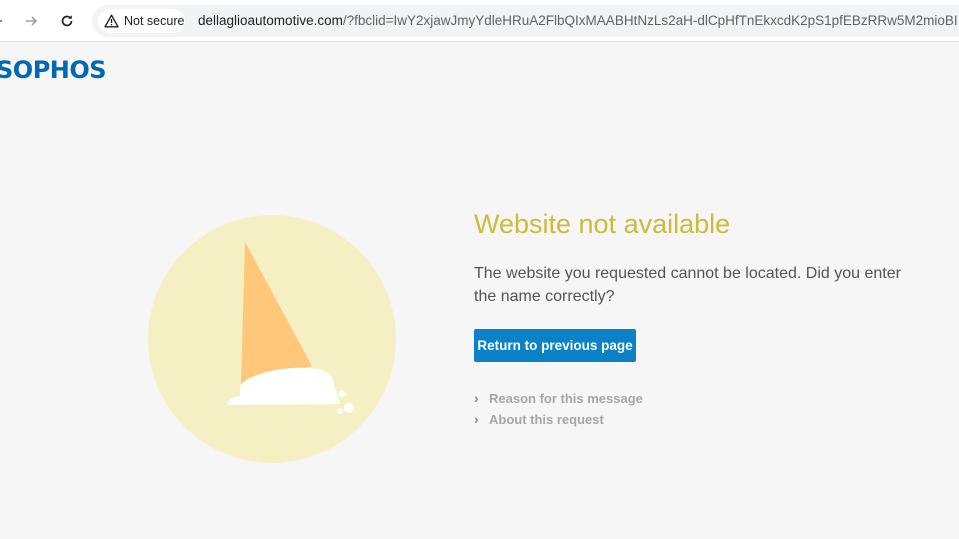 The height and width of the screenshot is (539, 959). I want to click on sophos-logo: SOPHOS, so click(53, 70).